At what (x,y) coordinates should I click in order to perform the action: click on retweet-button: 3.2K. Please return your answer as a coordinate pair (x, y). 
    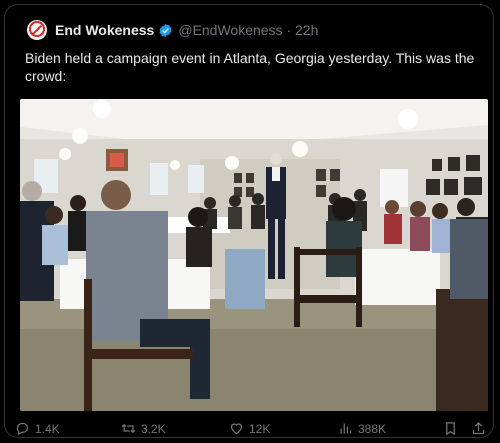
    Looking at the image, I should click on (143, 428).